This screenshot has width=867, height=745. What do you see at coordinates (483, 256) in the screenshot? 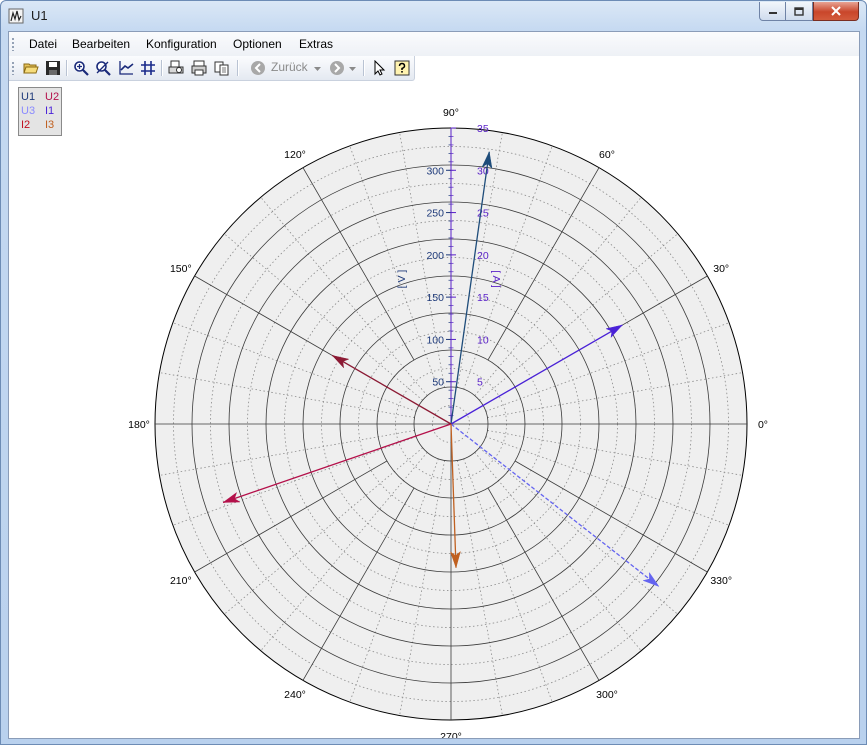
I see `current-tick-label: 20` at bounding box center [483, 256].